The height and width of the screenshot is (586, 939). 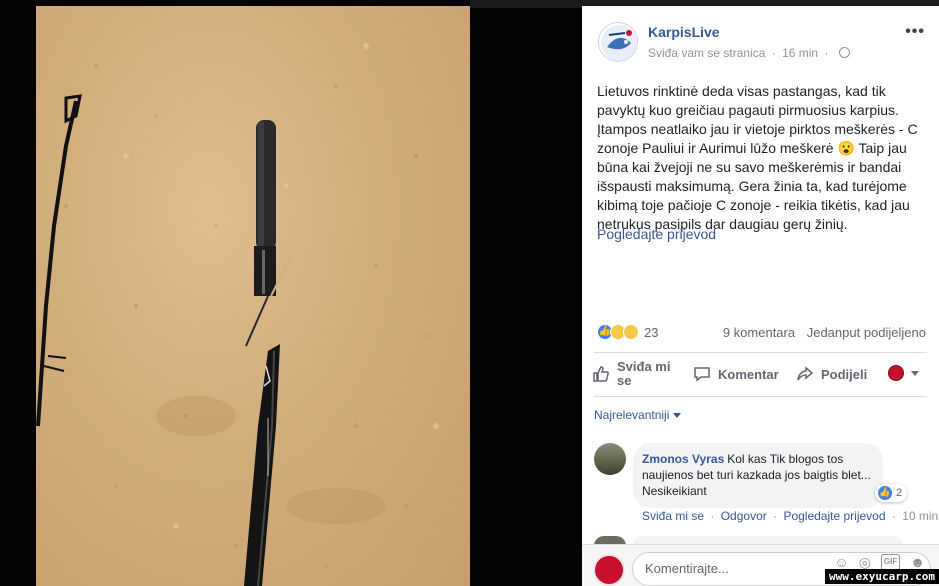 What do you see at coordinates (920, 516) in the screenshot?
I see `comment-time: 10 min` at bounding box center [920, 516].